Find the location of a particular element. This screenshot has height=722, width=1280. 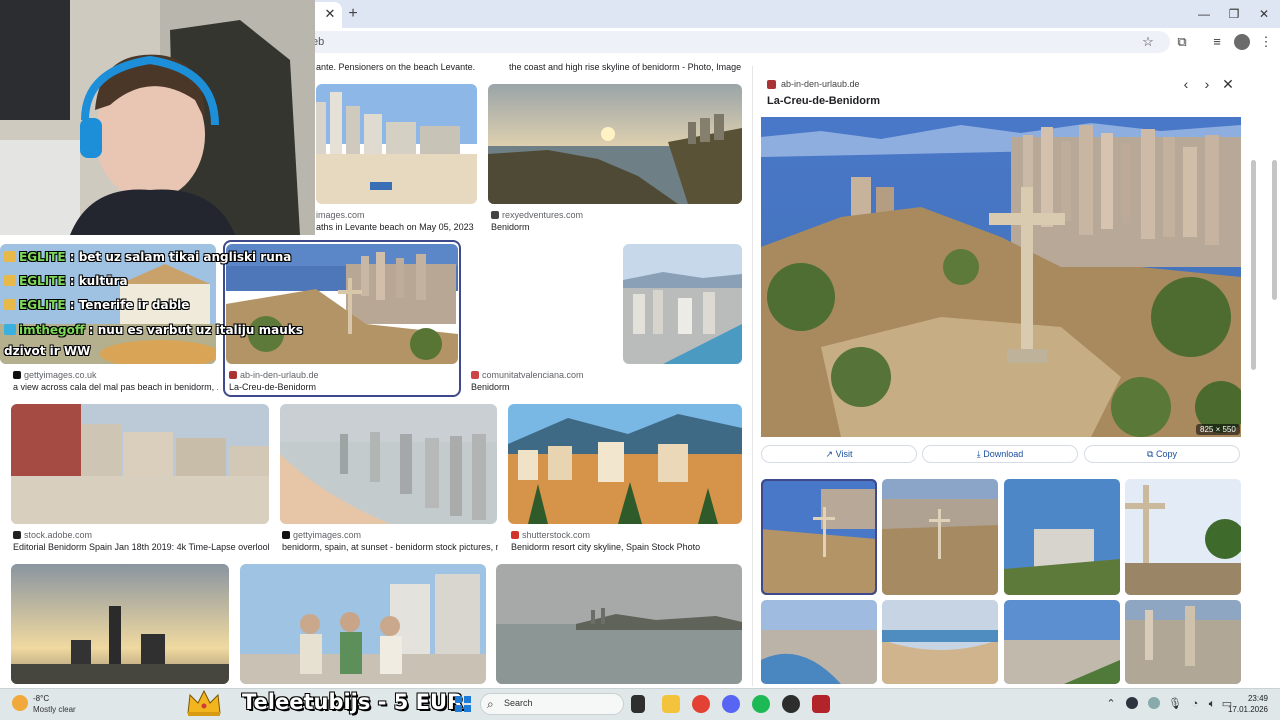

result-source: shutterstock.com is located at coordinates (550, 535).